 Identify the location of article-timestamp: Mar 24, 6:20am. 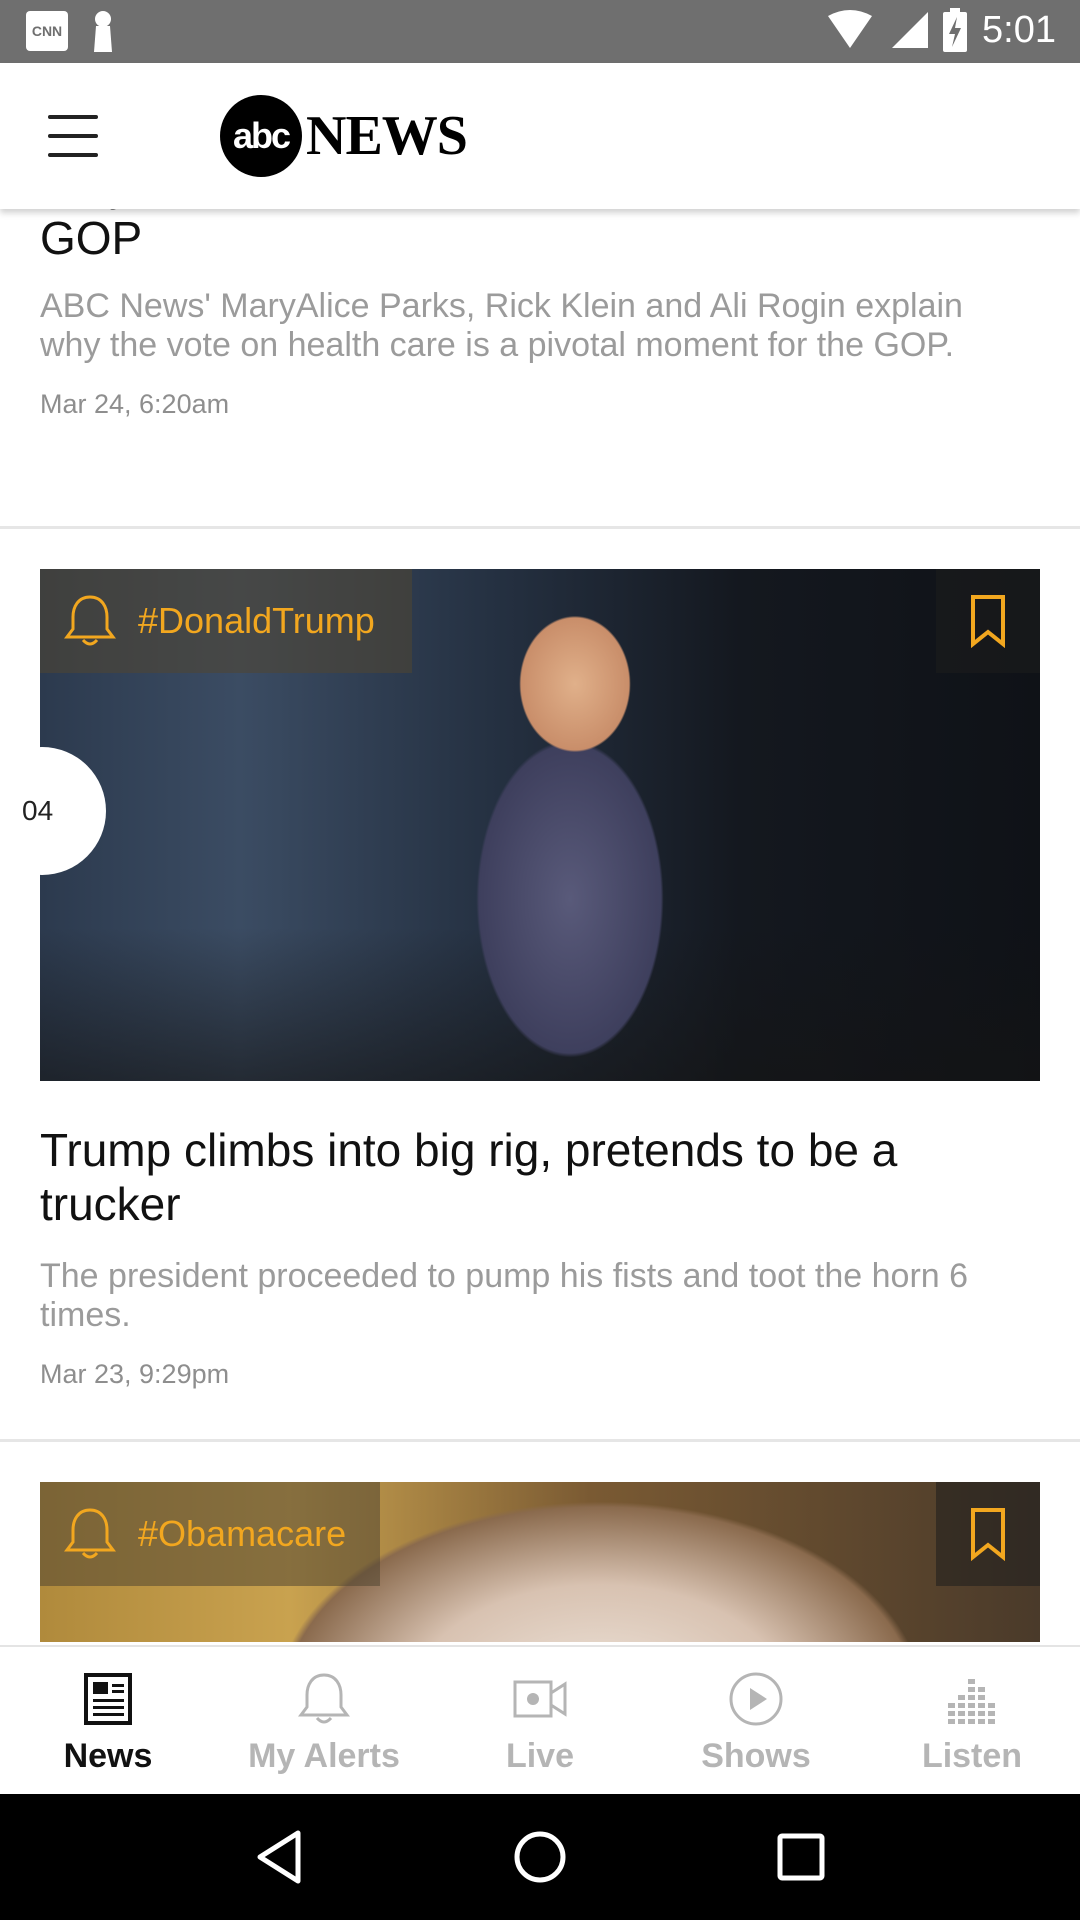
(135, 404).